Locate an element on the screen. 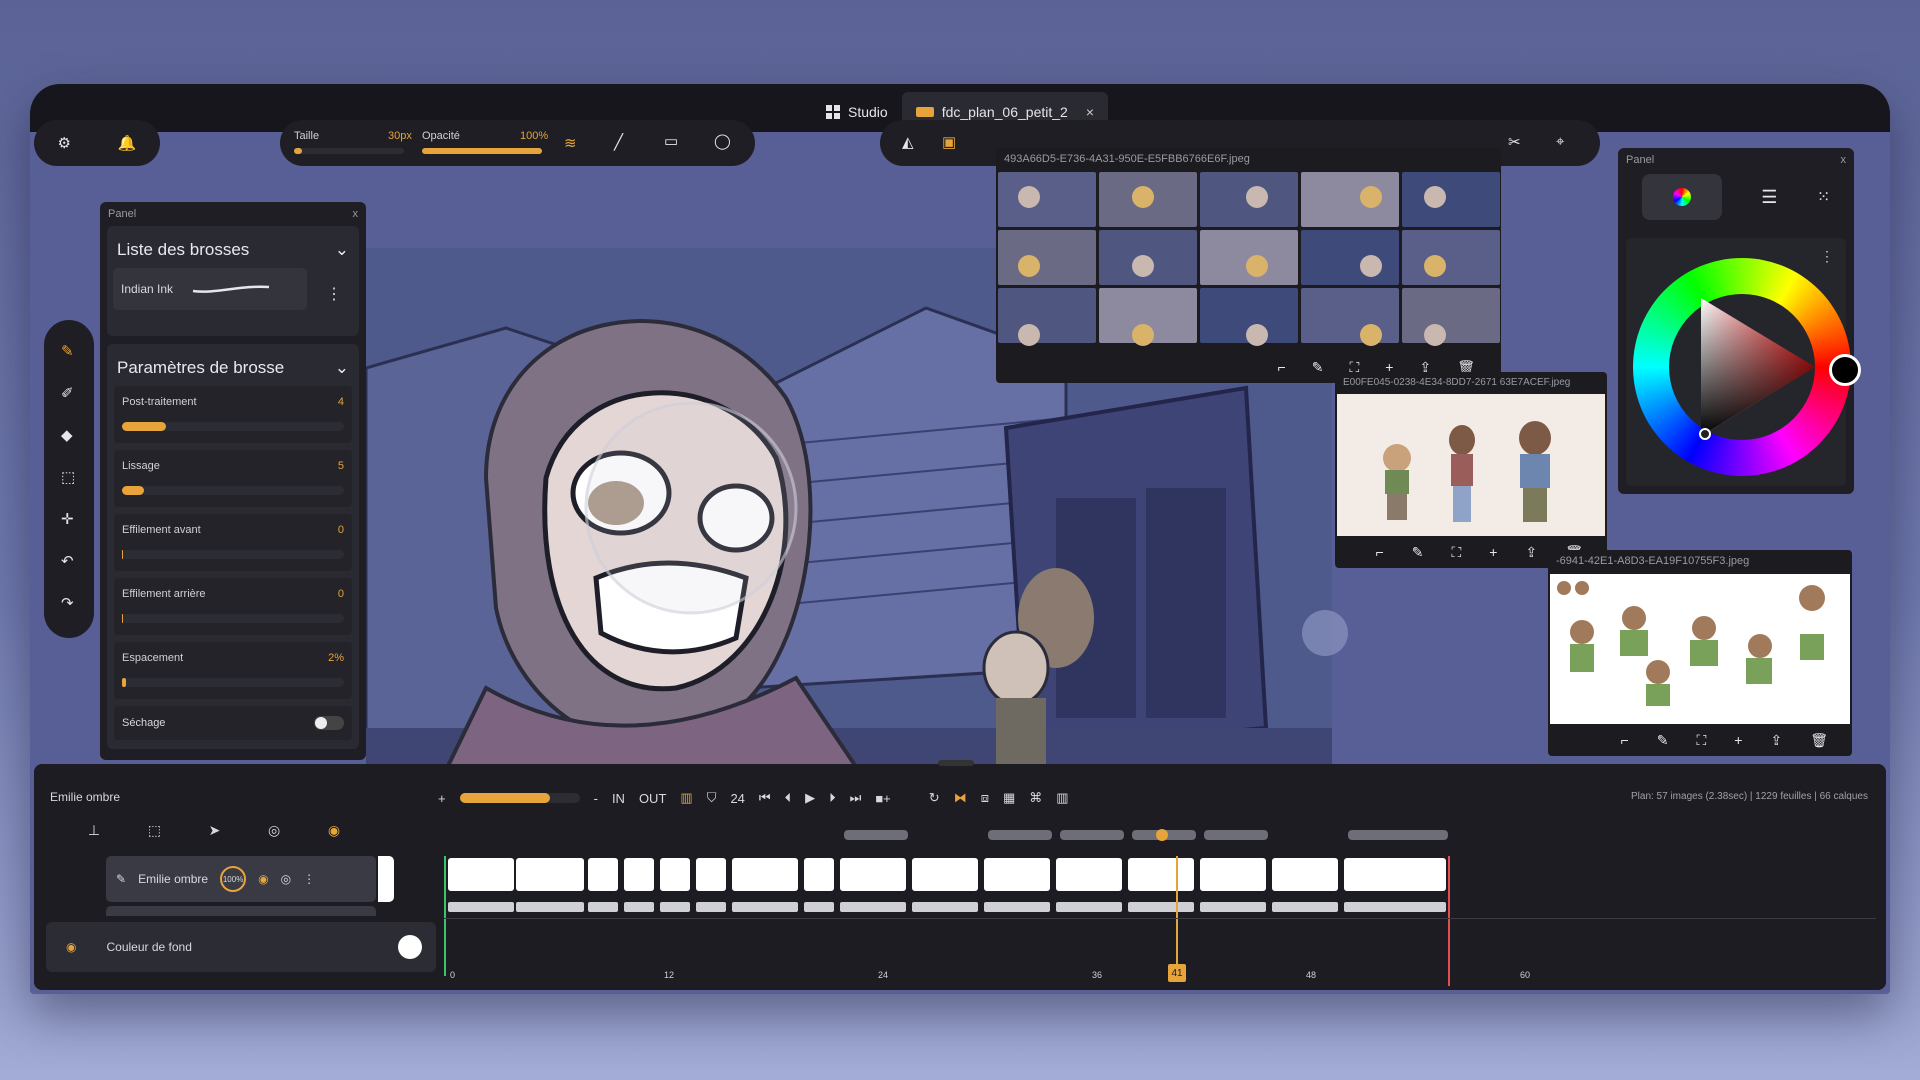 The height and width of the screenshot is (1080, 1920). layer-opacity: 100% is located at coordinates (233, 879).